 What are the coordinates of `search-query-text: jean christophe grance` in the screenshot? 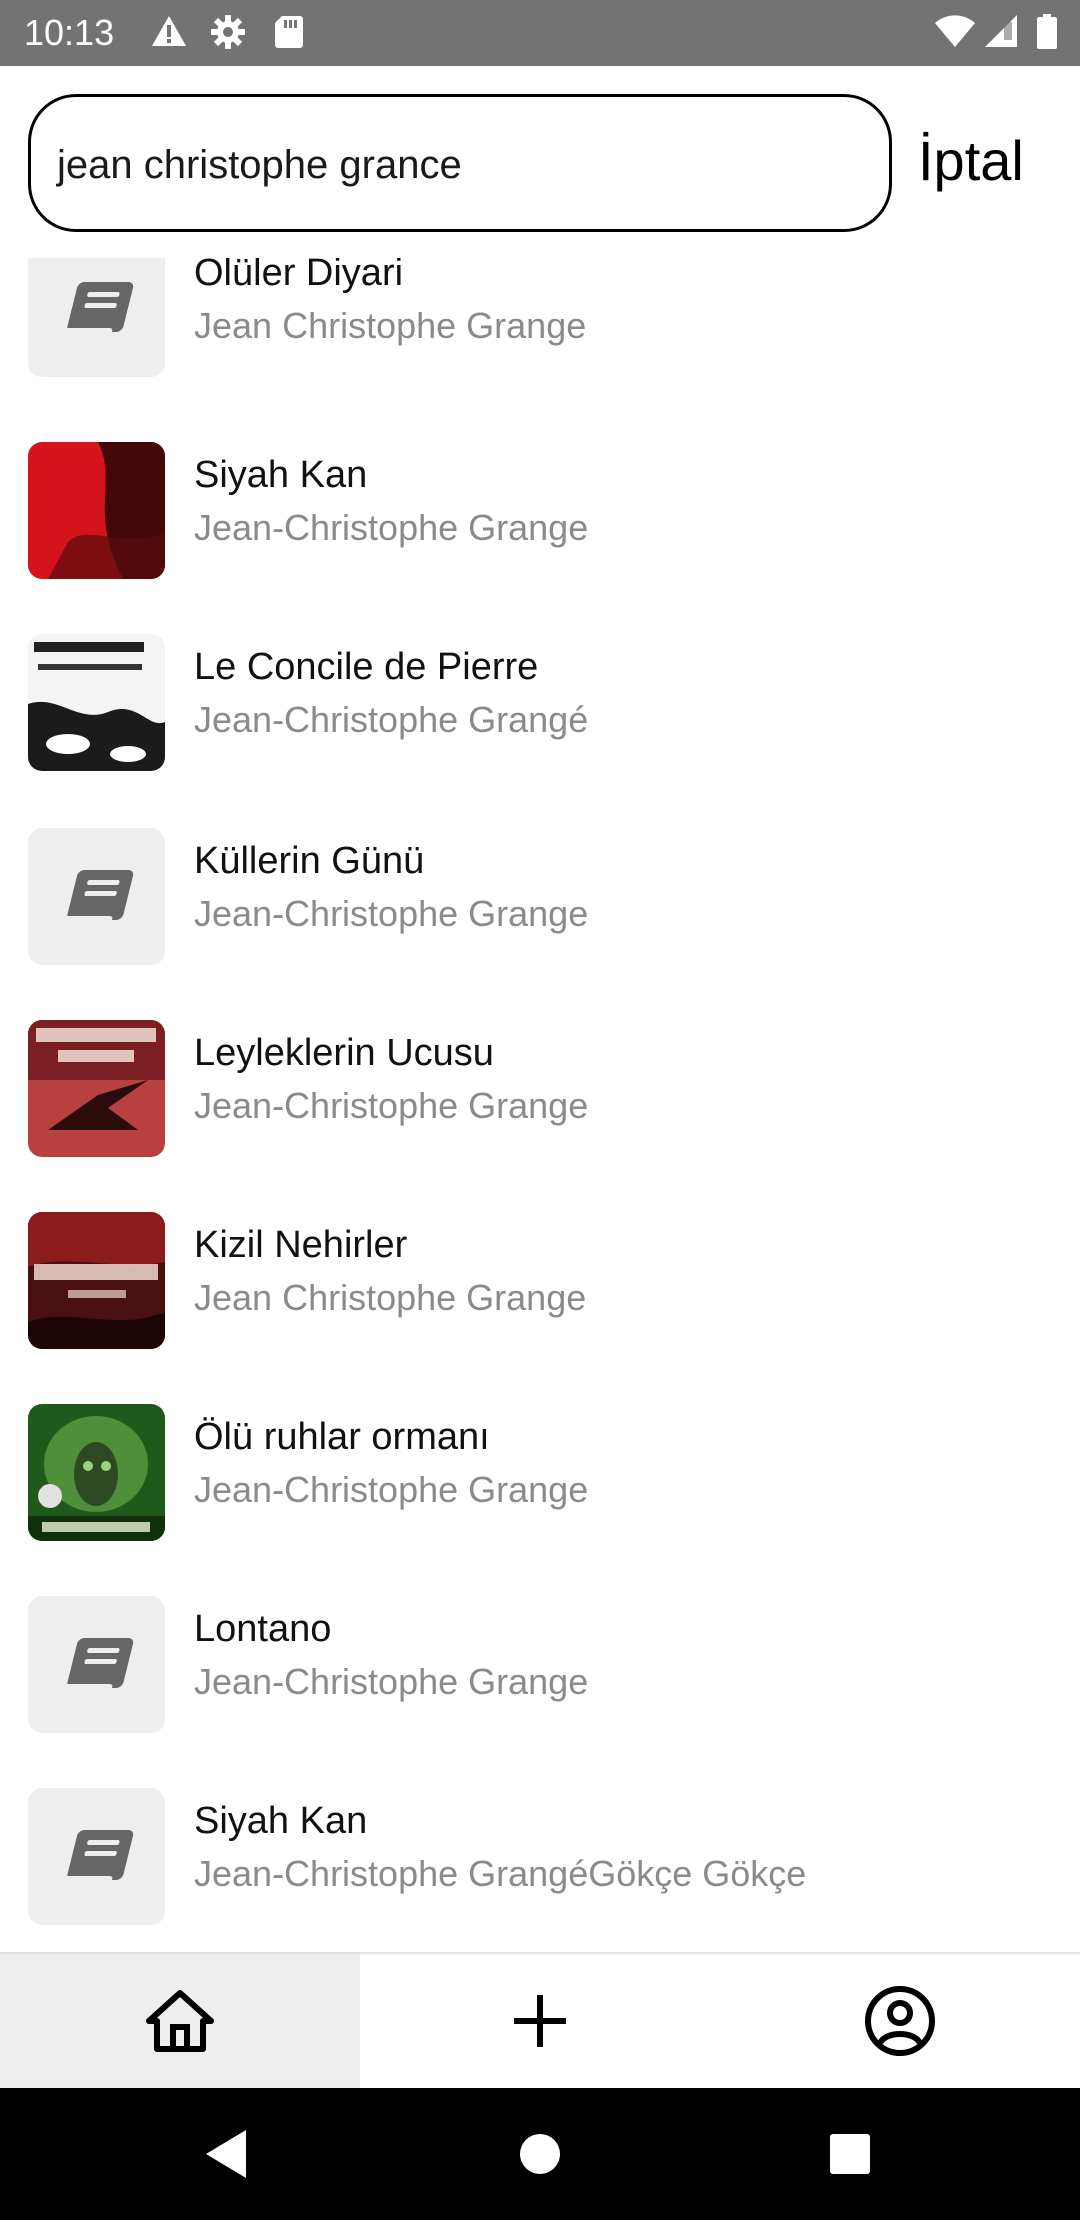 It's located at (259, 165).